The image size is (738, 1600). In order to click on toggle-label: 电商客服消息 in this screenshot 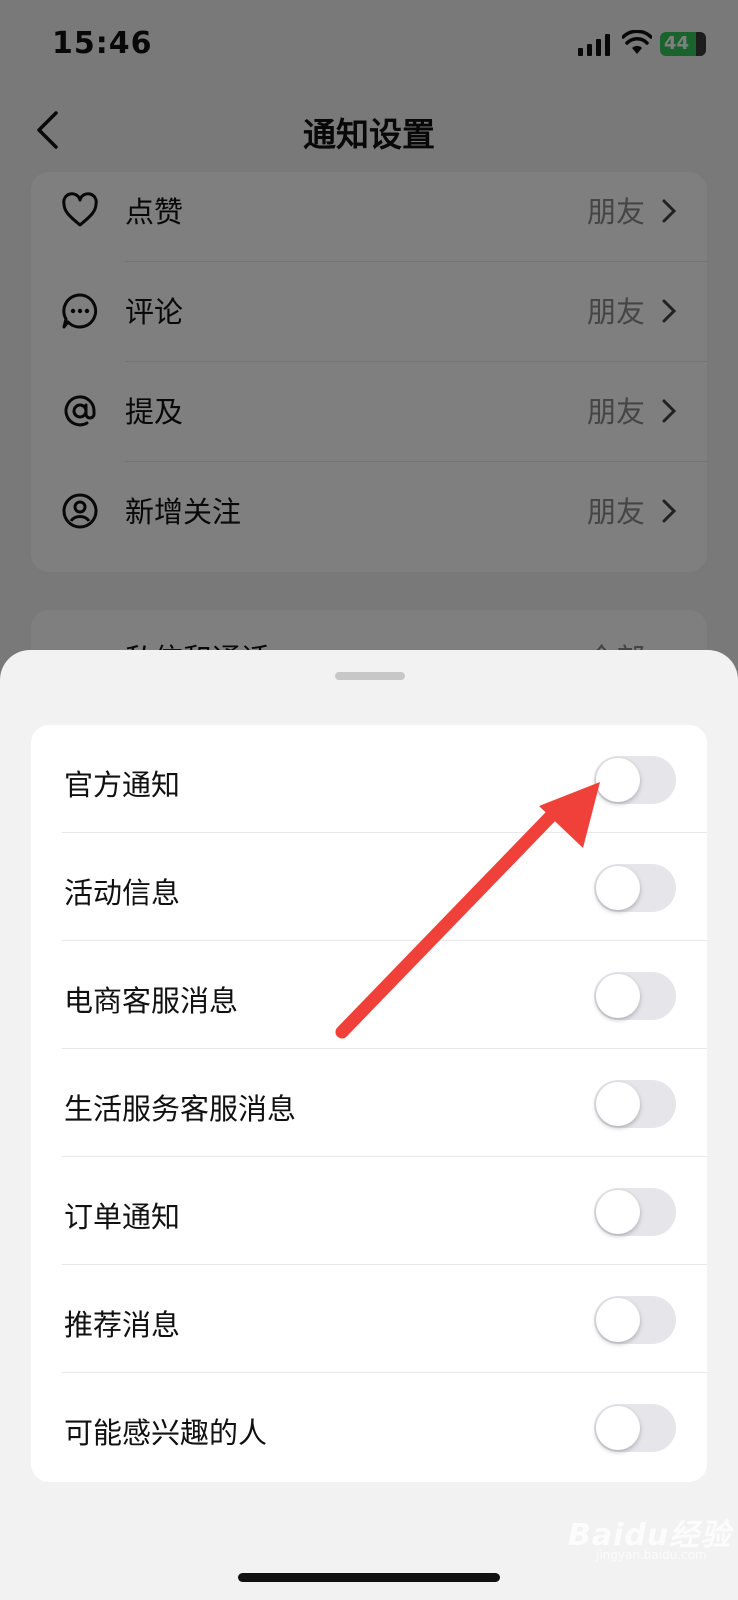, I will do `click(151, 1001)`.